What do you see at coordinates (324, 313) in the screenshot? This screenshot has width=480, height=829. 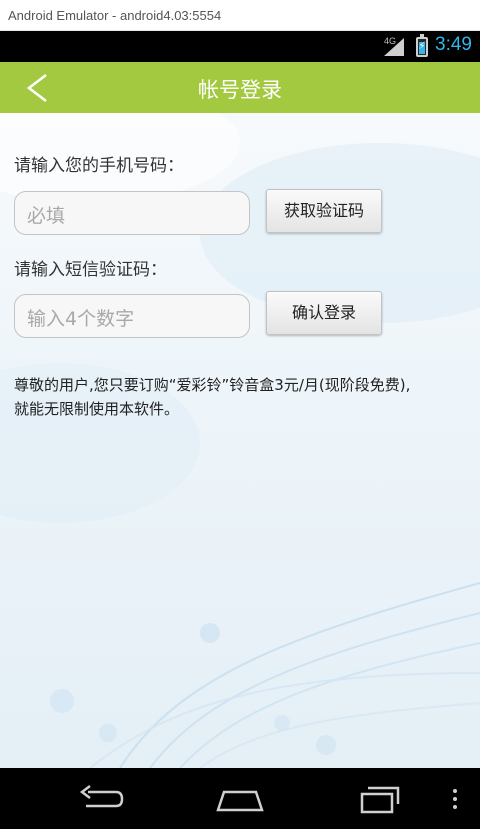 I see `confirm-login-button: 确认登录` at bounding box center [324, 313].